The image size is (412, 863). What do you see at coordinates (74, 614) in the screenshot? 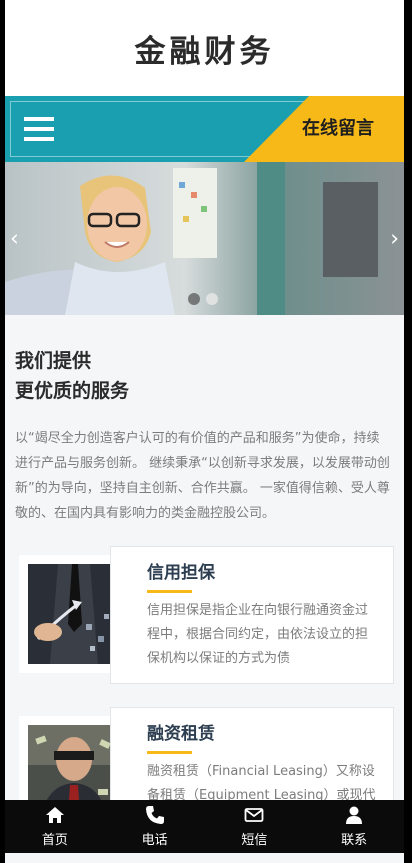
I see `businessman-image` at bounding box center [74, 614].